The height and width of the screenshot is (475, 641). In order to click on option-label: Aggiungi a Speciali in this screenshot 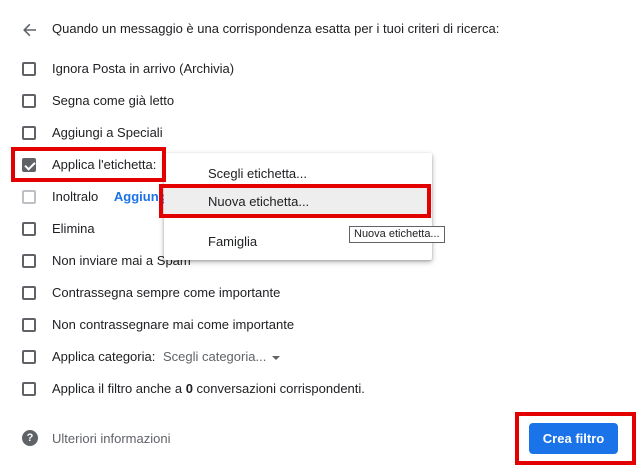, I will do `click(107, 132)`.